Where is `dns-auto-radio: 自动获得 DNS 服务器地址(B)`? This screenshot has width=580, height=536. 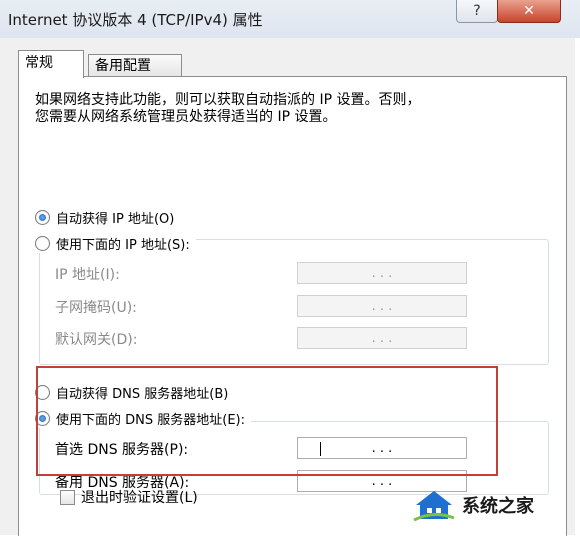
dns-auto-radio: 自动获得 DNS 服务器地址(B) is located at coordinates (135, 392).